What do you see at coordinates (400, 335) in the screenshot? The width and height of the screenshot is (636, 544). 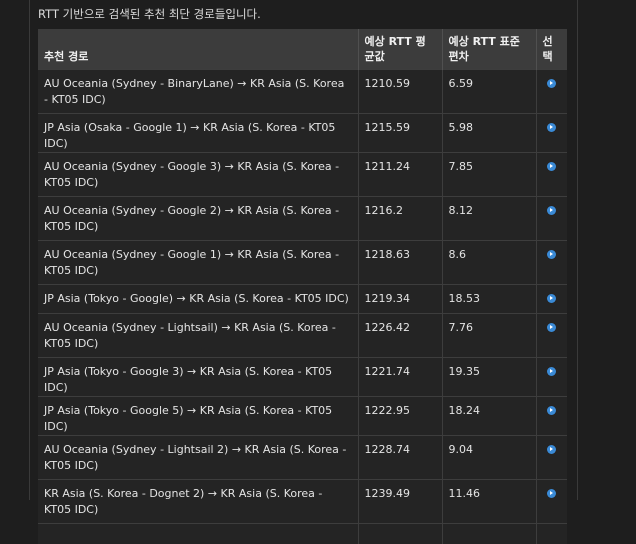 I see `rtt-mean-cell: 1226.42` at bounding box center [400, 335].